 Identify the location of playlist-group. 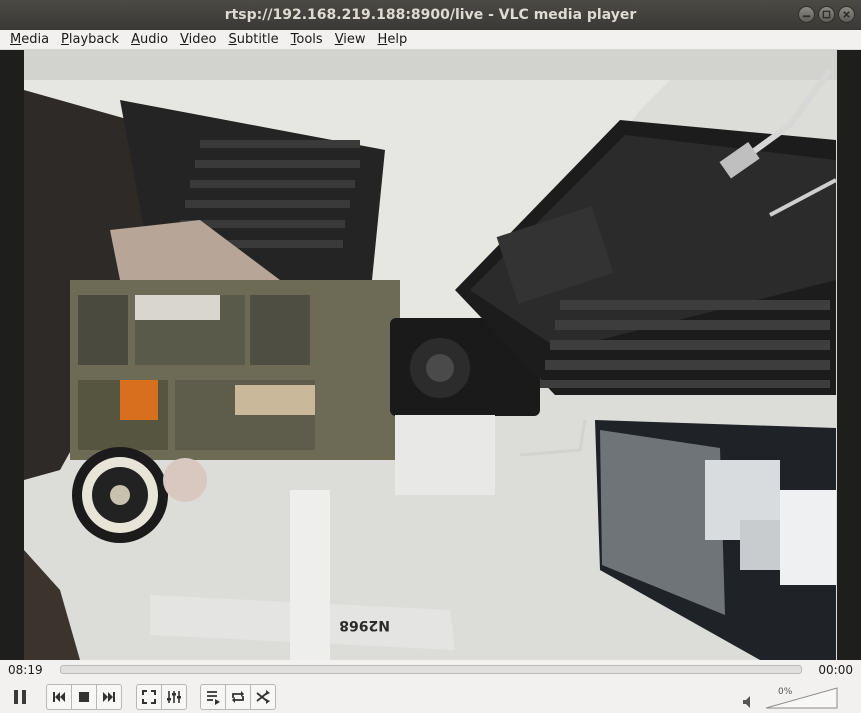
(238, 697).